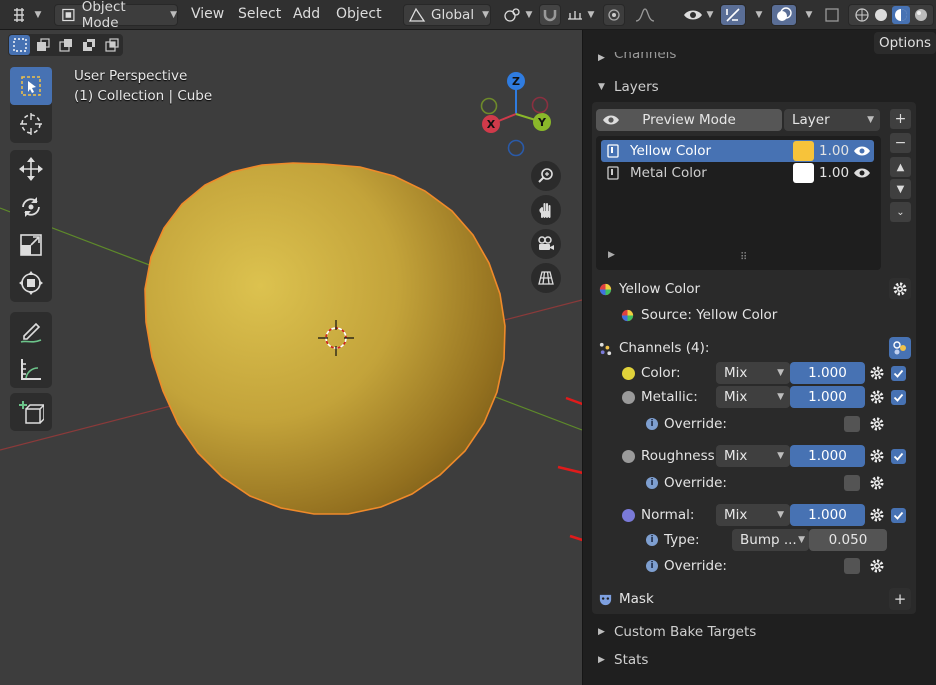 The height and width of the screenshot is (685, 936). What do you see at coordinates (623, 660) in the screenshot?
I see `stats-header: ▶ Stats` at bounding box center [623, 660].